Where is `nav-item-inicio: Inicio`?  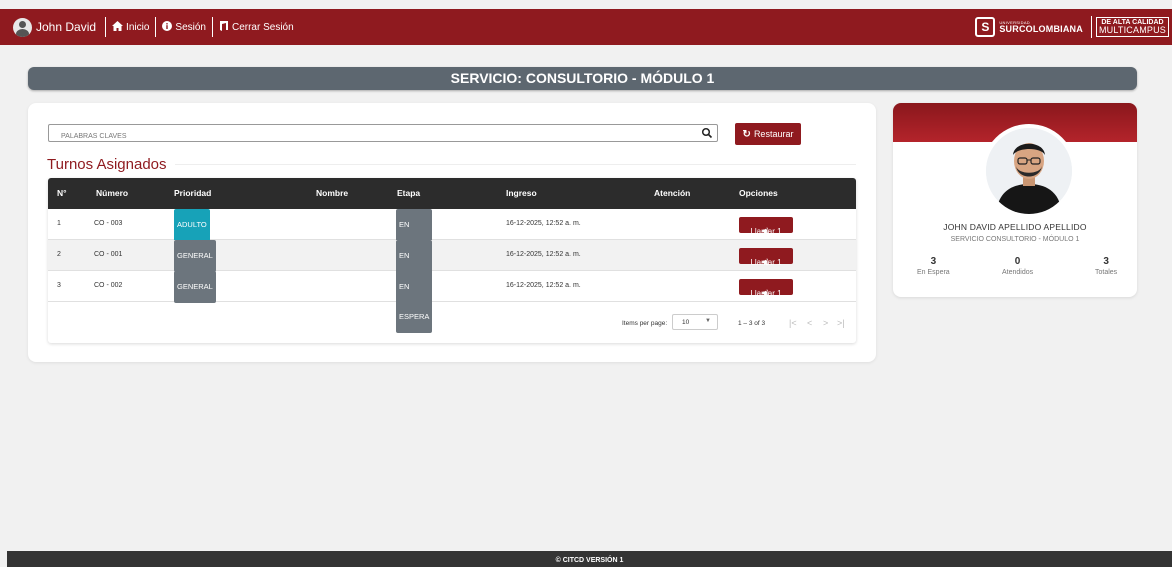 nav-item-inicio: Inicio is located at coordinates (131, 27).